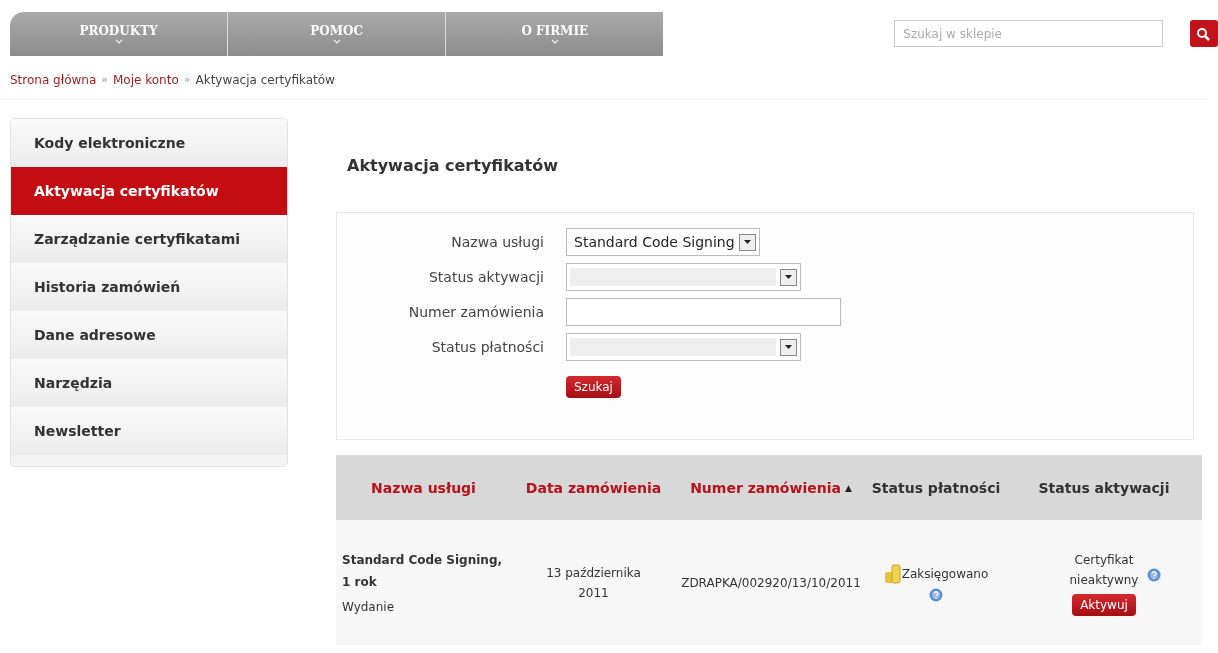 Image resolution: width=1218 pixels, height=653 pixels. I want to click on service-note: Wydanie, so click(368, 607).